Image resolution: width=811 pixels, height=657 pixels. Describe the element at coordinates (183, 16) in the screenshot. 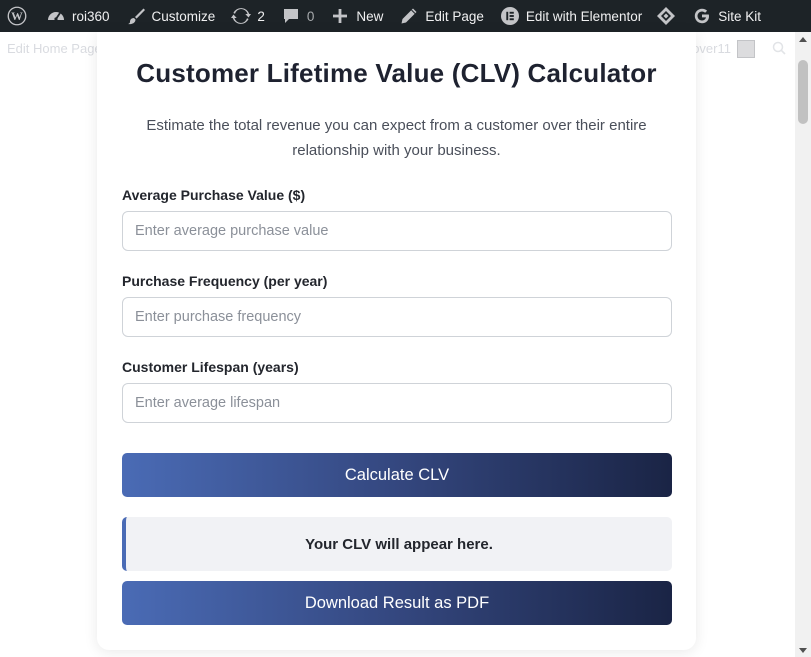

I see `customize-label: Customize` at that location.